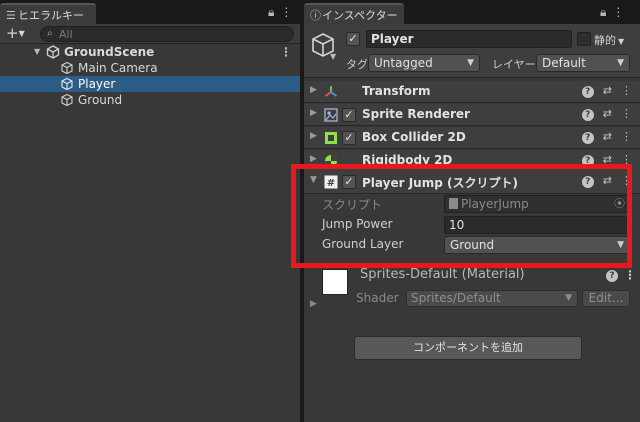 The height and width of the screenshot is (422, 640). I want to click on component-sprite-renderer: ▶ ✓ Sprite Renderer ? ⇄ ⋮, so click(472, 115).